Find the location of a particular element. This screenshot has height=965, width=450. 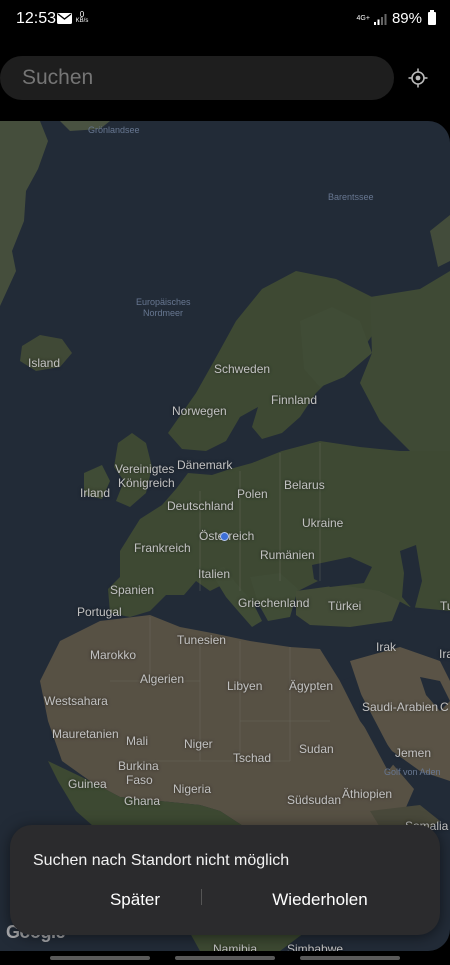

current-location-marker is located at coordinates (224, 536).